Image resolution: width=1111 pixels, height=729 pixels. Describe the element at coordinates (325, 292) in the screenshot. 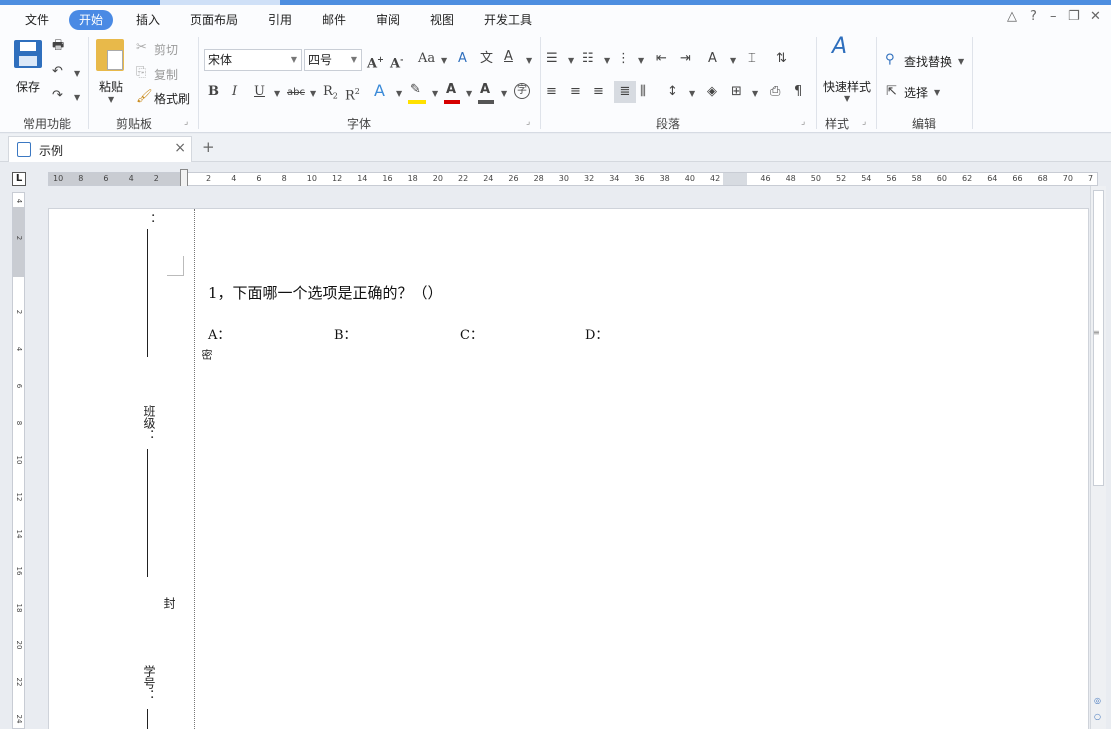

I see `question-text: 1，下面哪一个选项是正确的？（）` at that location.